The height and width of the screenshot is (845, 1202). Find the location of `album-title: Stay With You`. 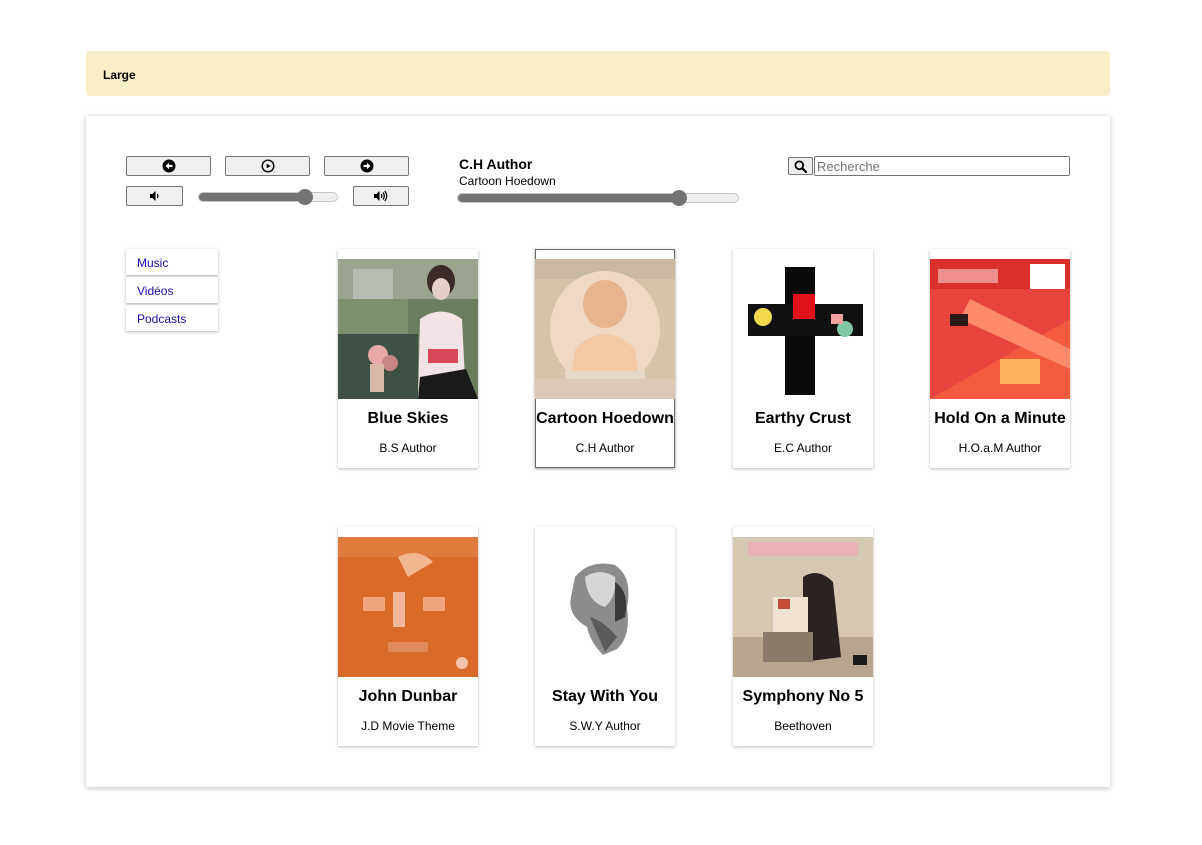

album-title: Stay With You is located at coordinates (605, 696).